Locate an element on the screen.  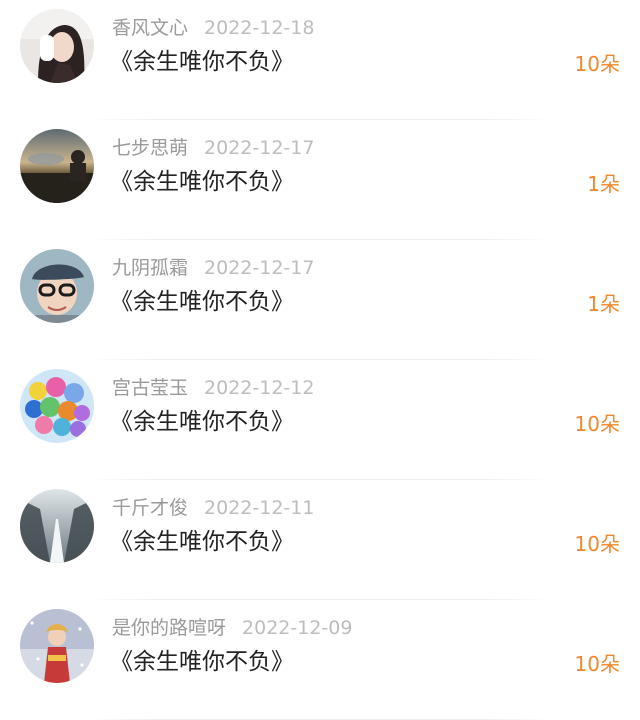
user-name: 是你的路喧呀 is located at coordinates (169, 628).